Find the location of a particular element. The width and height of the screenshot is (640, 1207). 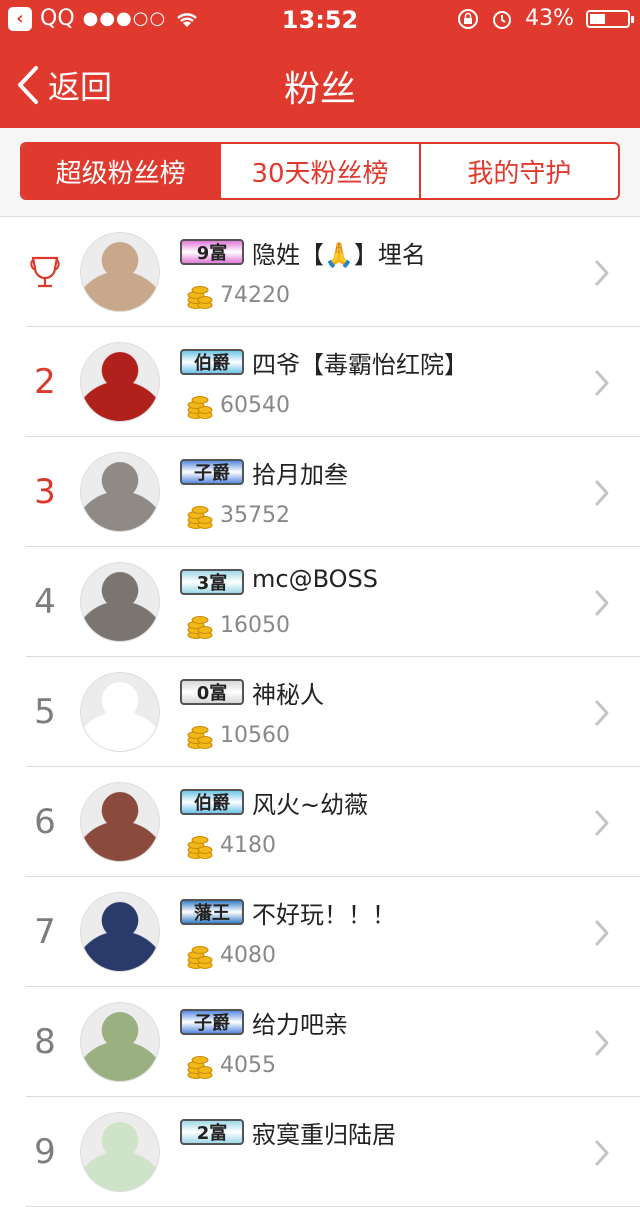

fan-row: 9 2富 寂寞重归陆居 is located at coordinates (320, 1152).